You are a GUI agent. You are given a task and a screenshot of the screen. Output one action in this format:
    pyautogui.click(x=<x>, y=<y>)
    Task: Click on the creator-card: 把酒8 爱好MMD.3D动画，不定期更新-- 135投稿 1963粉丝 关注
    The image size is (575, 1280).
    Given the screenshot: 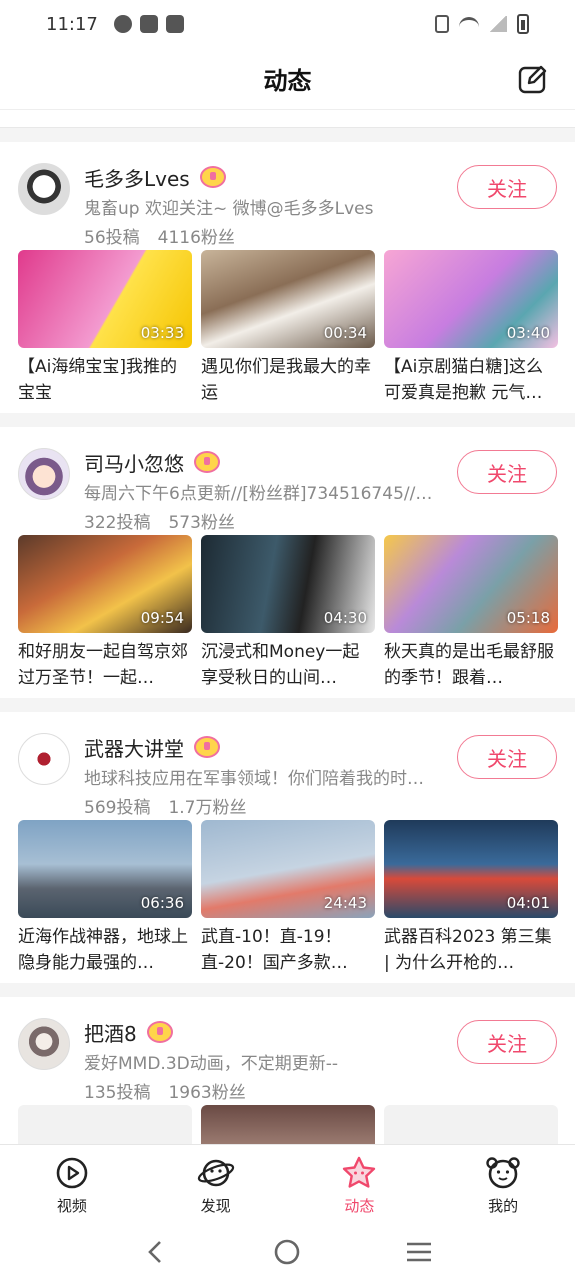 What is the action you would take?
    pyautogui.click(x=287, y=1070)
    